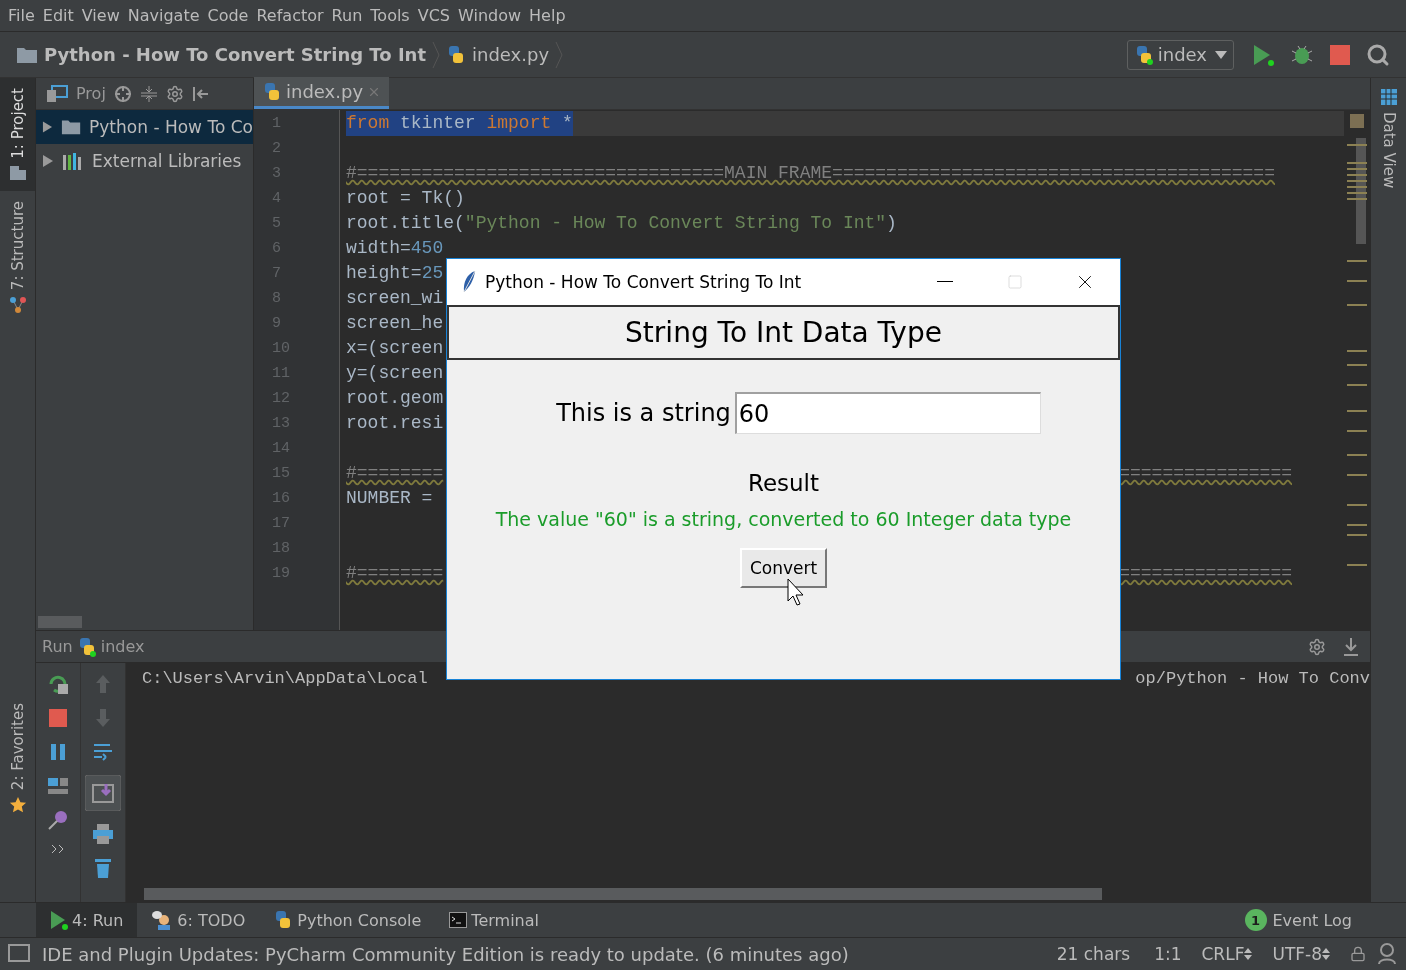  What do you see at coordinates (17, 134) in the screenshot?
I see `tool-window-tab: 1: Project` at bounding box center [17, 134].